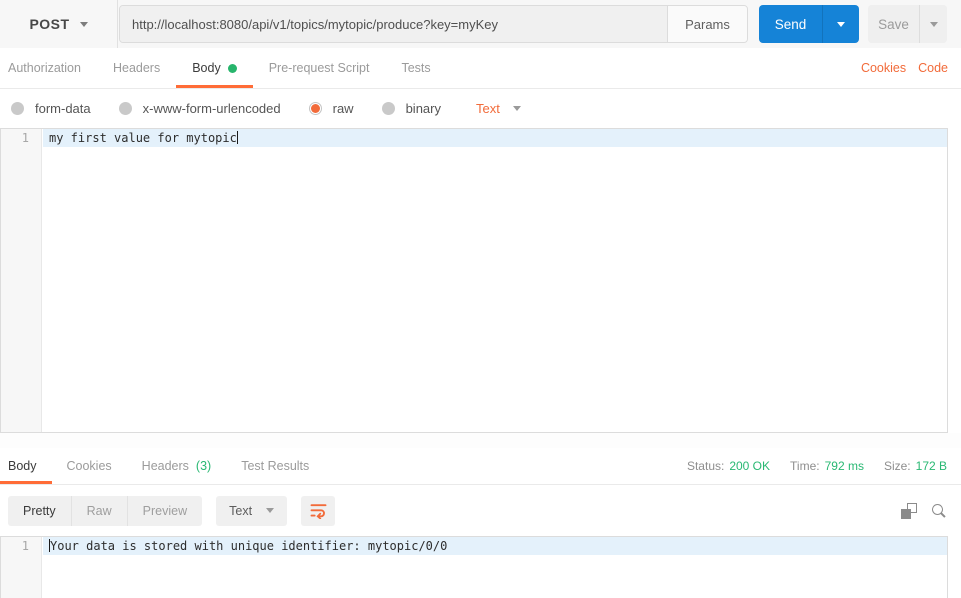 Image resolution: width=961 pixels, height=598 pixels. What do you see at coordinates (480, 510) in the screenshot?
I see `response-toolbar: Pretty Raw Preview Text` at bounding box center [480, 510].